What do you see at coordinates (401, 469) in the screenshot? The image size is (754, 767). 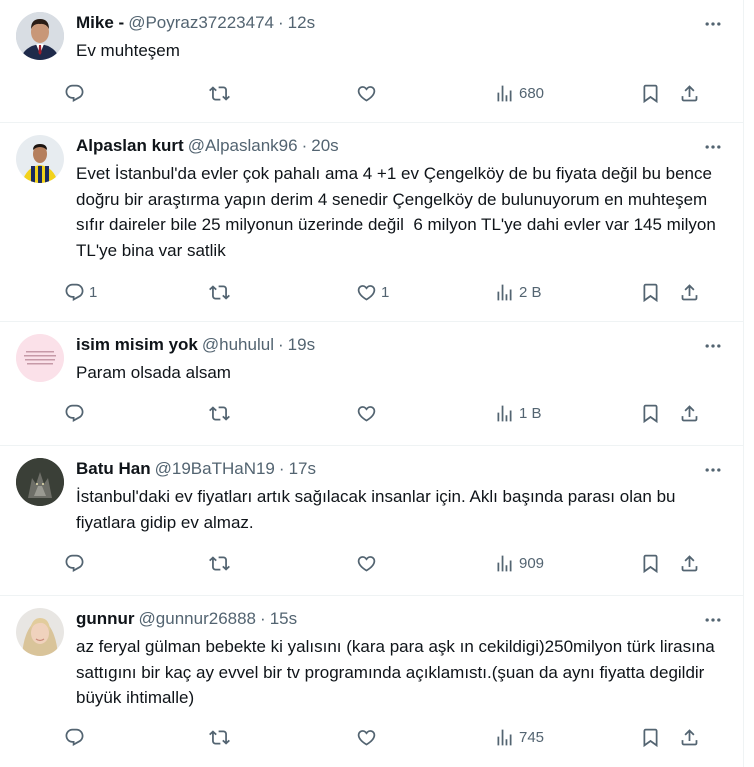 I see `tweet-header: Batu Han @19BaTHaN19 · 17s` at bounding box center [401, 469].